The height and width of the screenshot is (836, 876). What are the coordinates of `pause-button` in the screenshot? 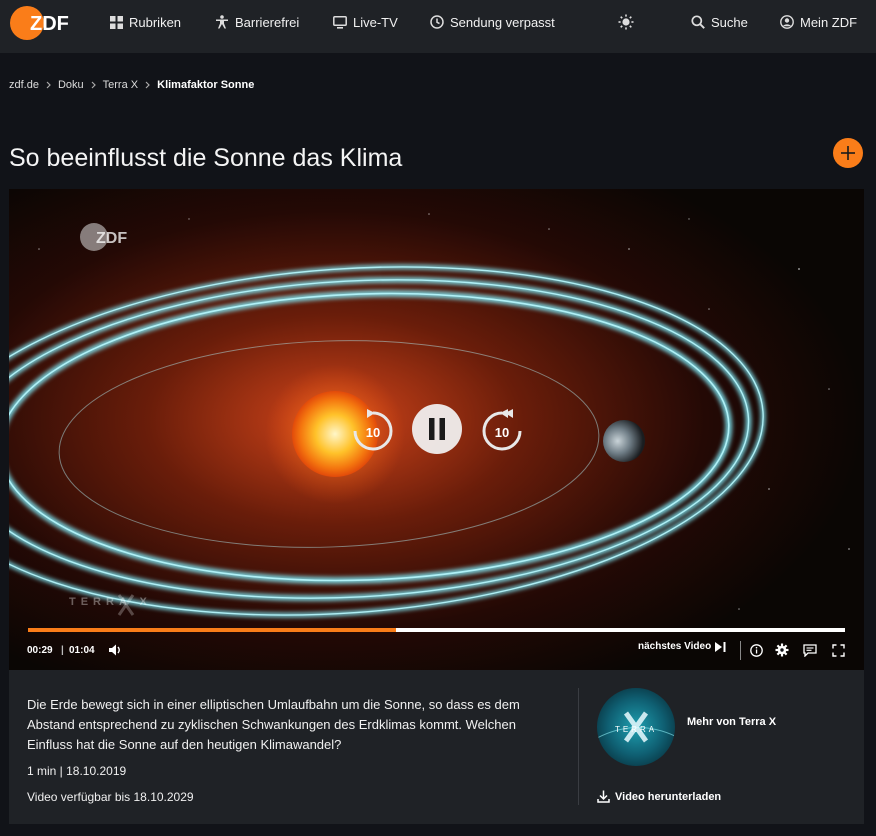 It's located at (437, 431).